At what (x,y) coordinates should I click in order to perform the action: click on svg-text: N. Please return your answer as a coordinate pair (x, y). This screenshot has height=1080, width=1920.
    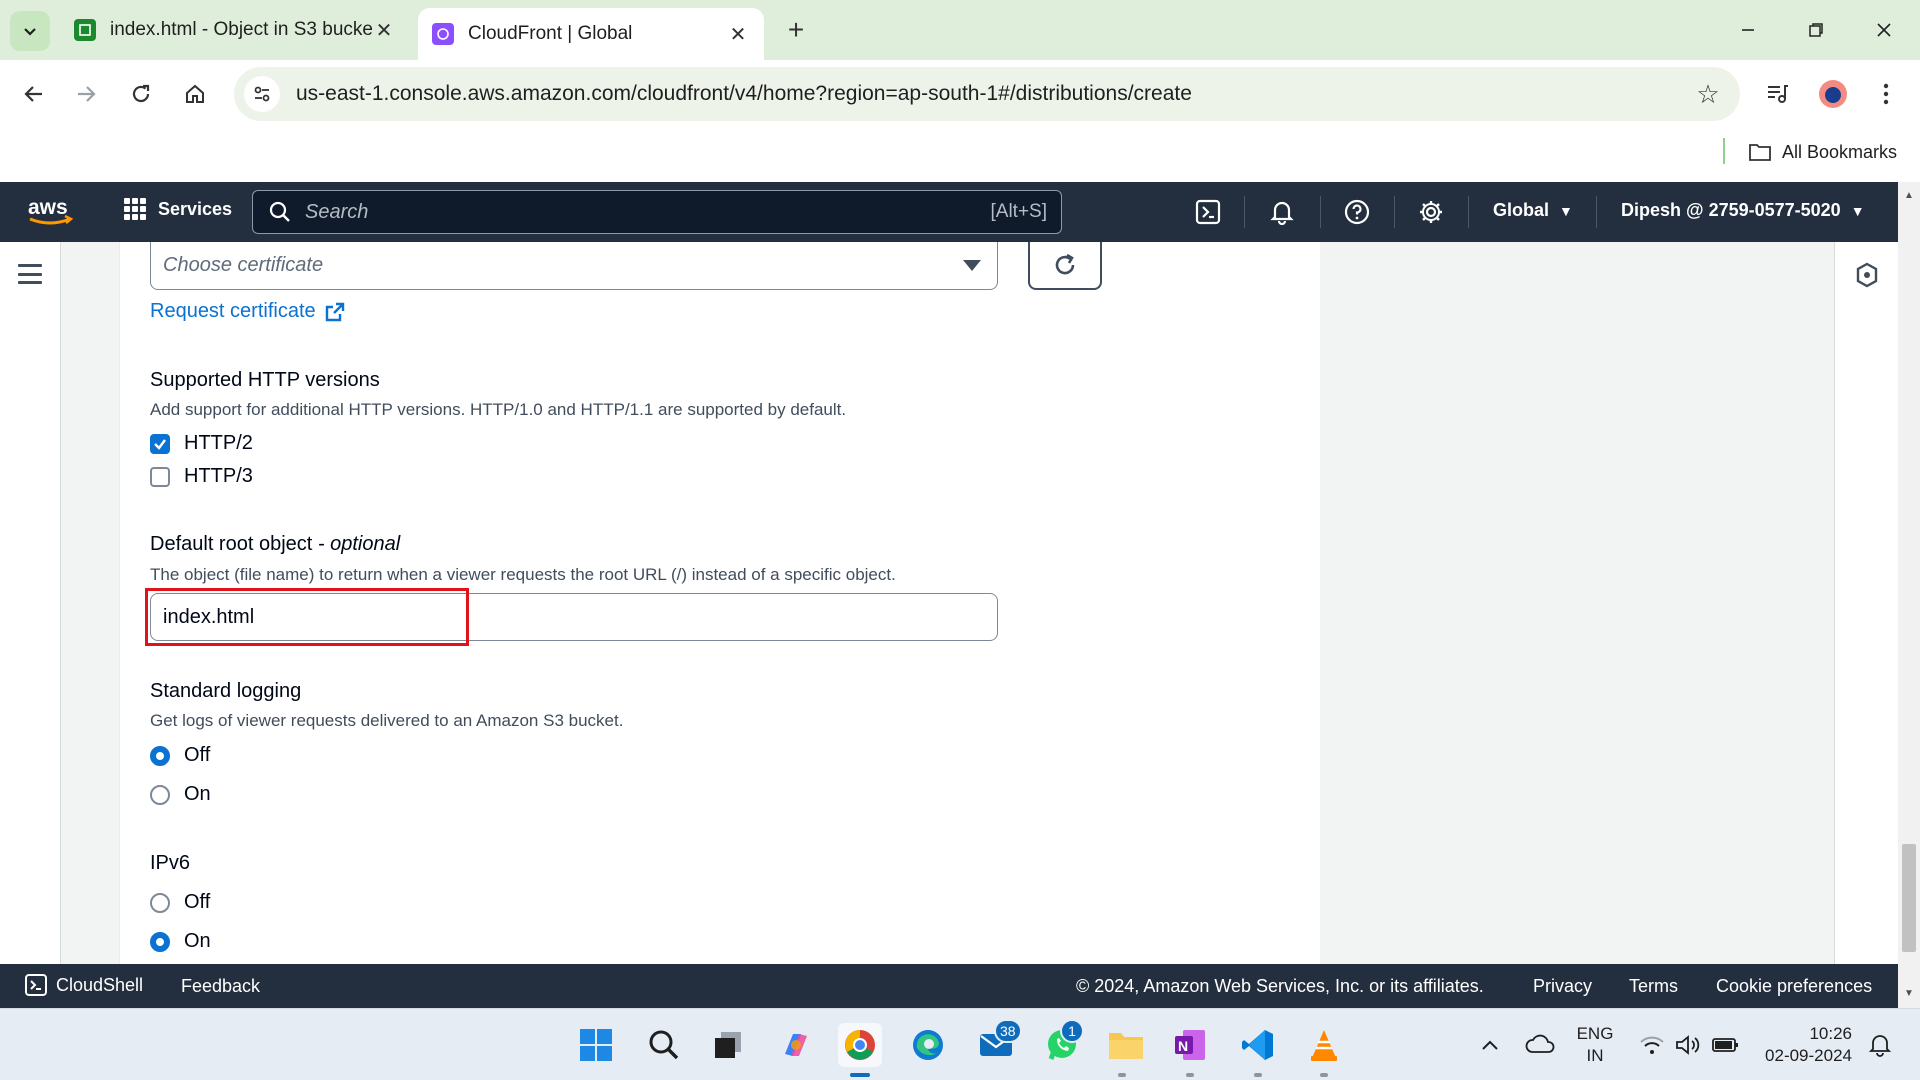
    Looking at the image, I should click on (1183, 1046).